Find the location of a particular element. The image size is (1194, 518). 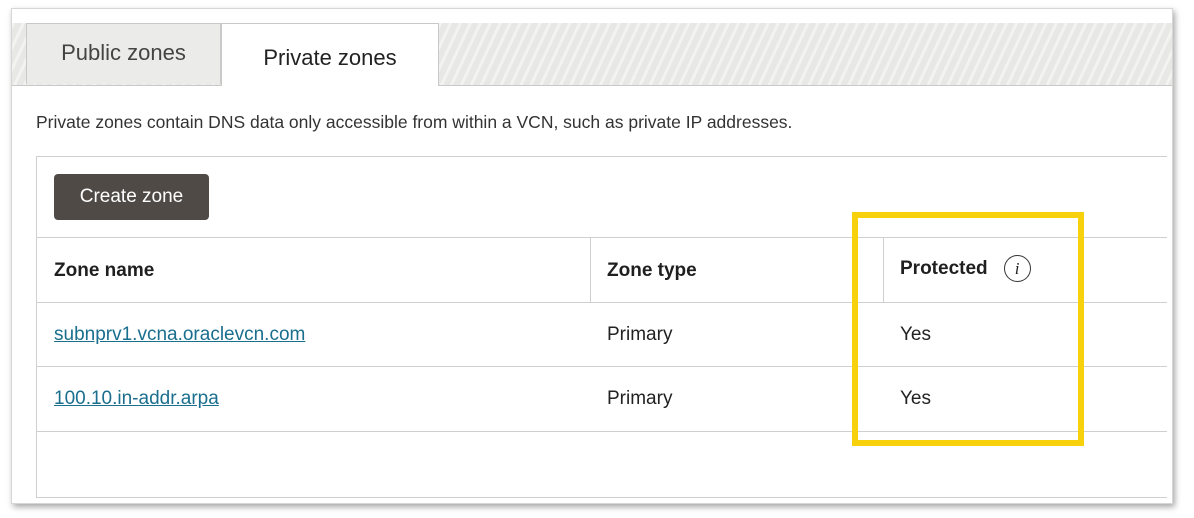

column-header-protected: Protected i is located at coordinates (1030, 268).